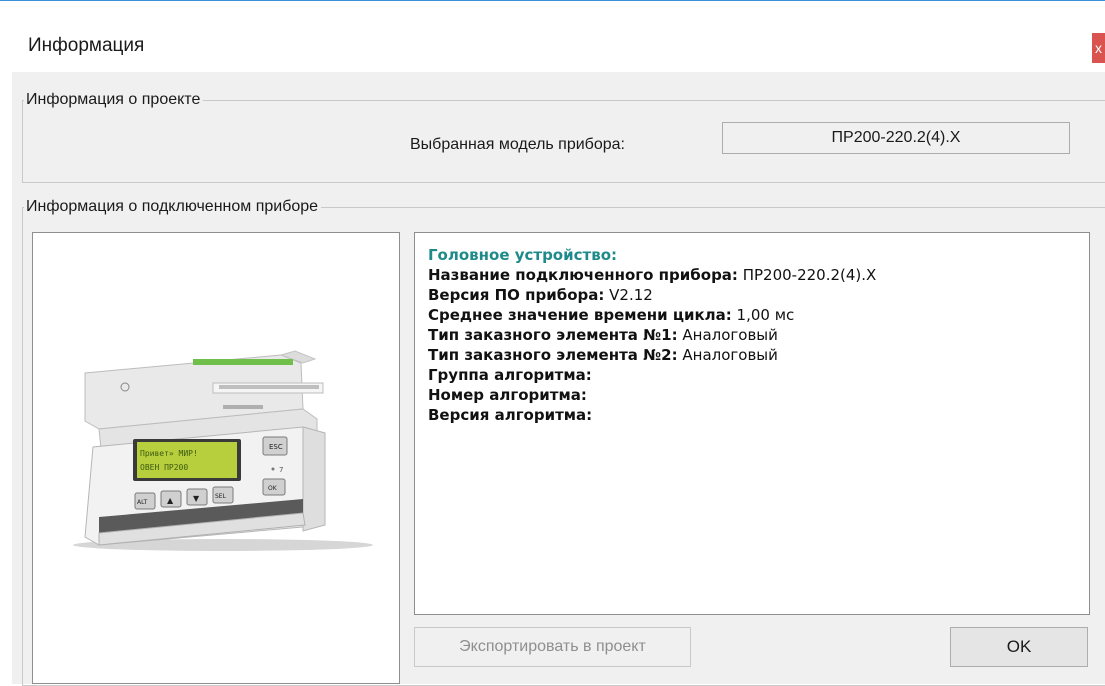  I want to click on info-line: Номер алгоритма:, so click(507, 395).